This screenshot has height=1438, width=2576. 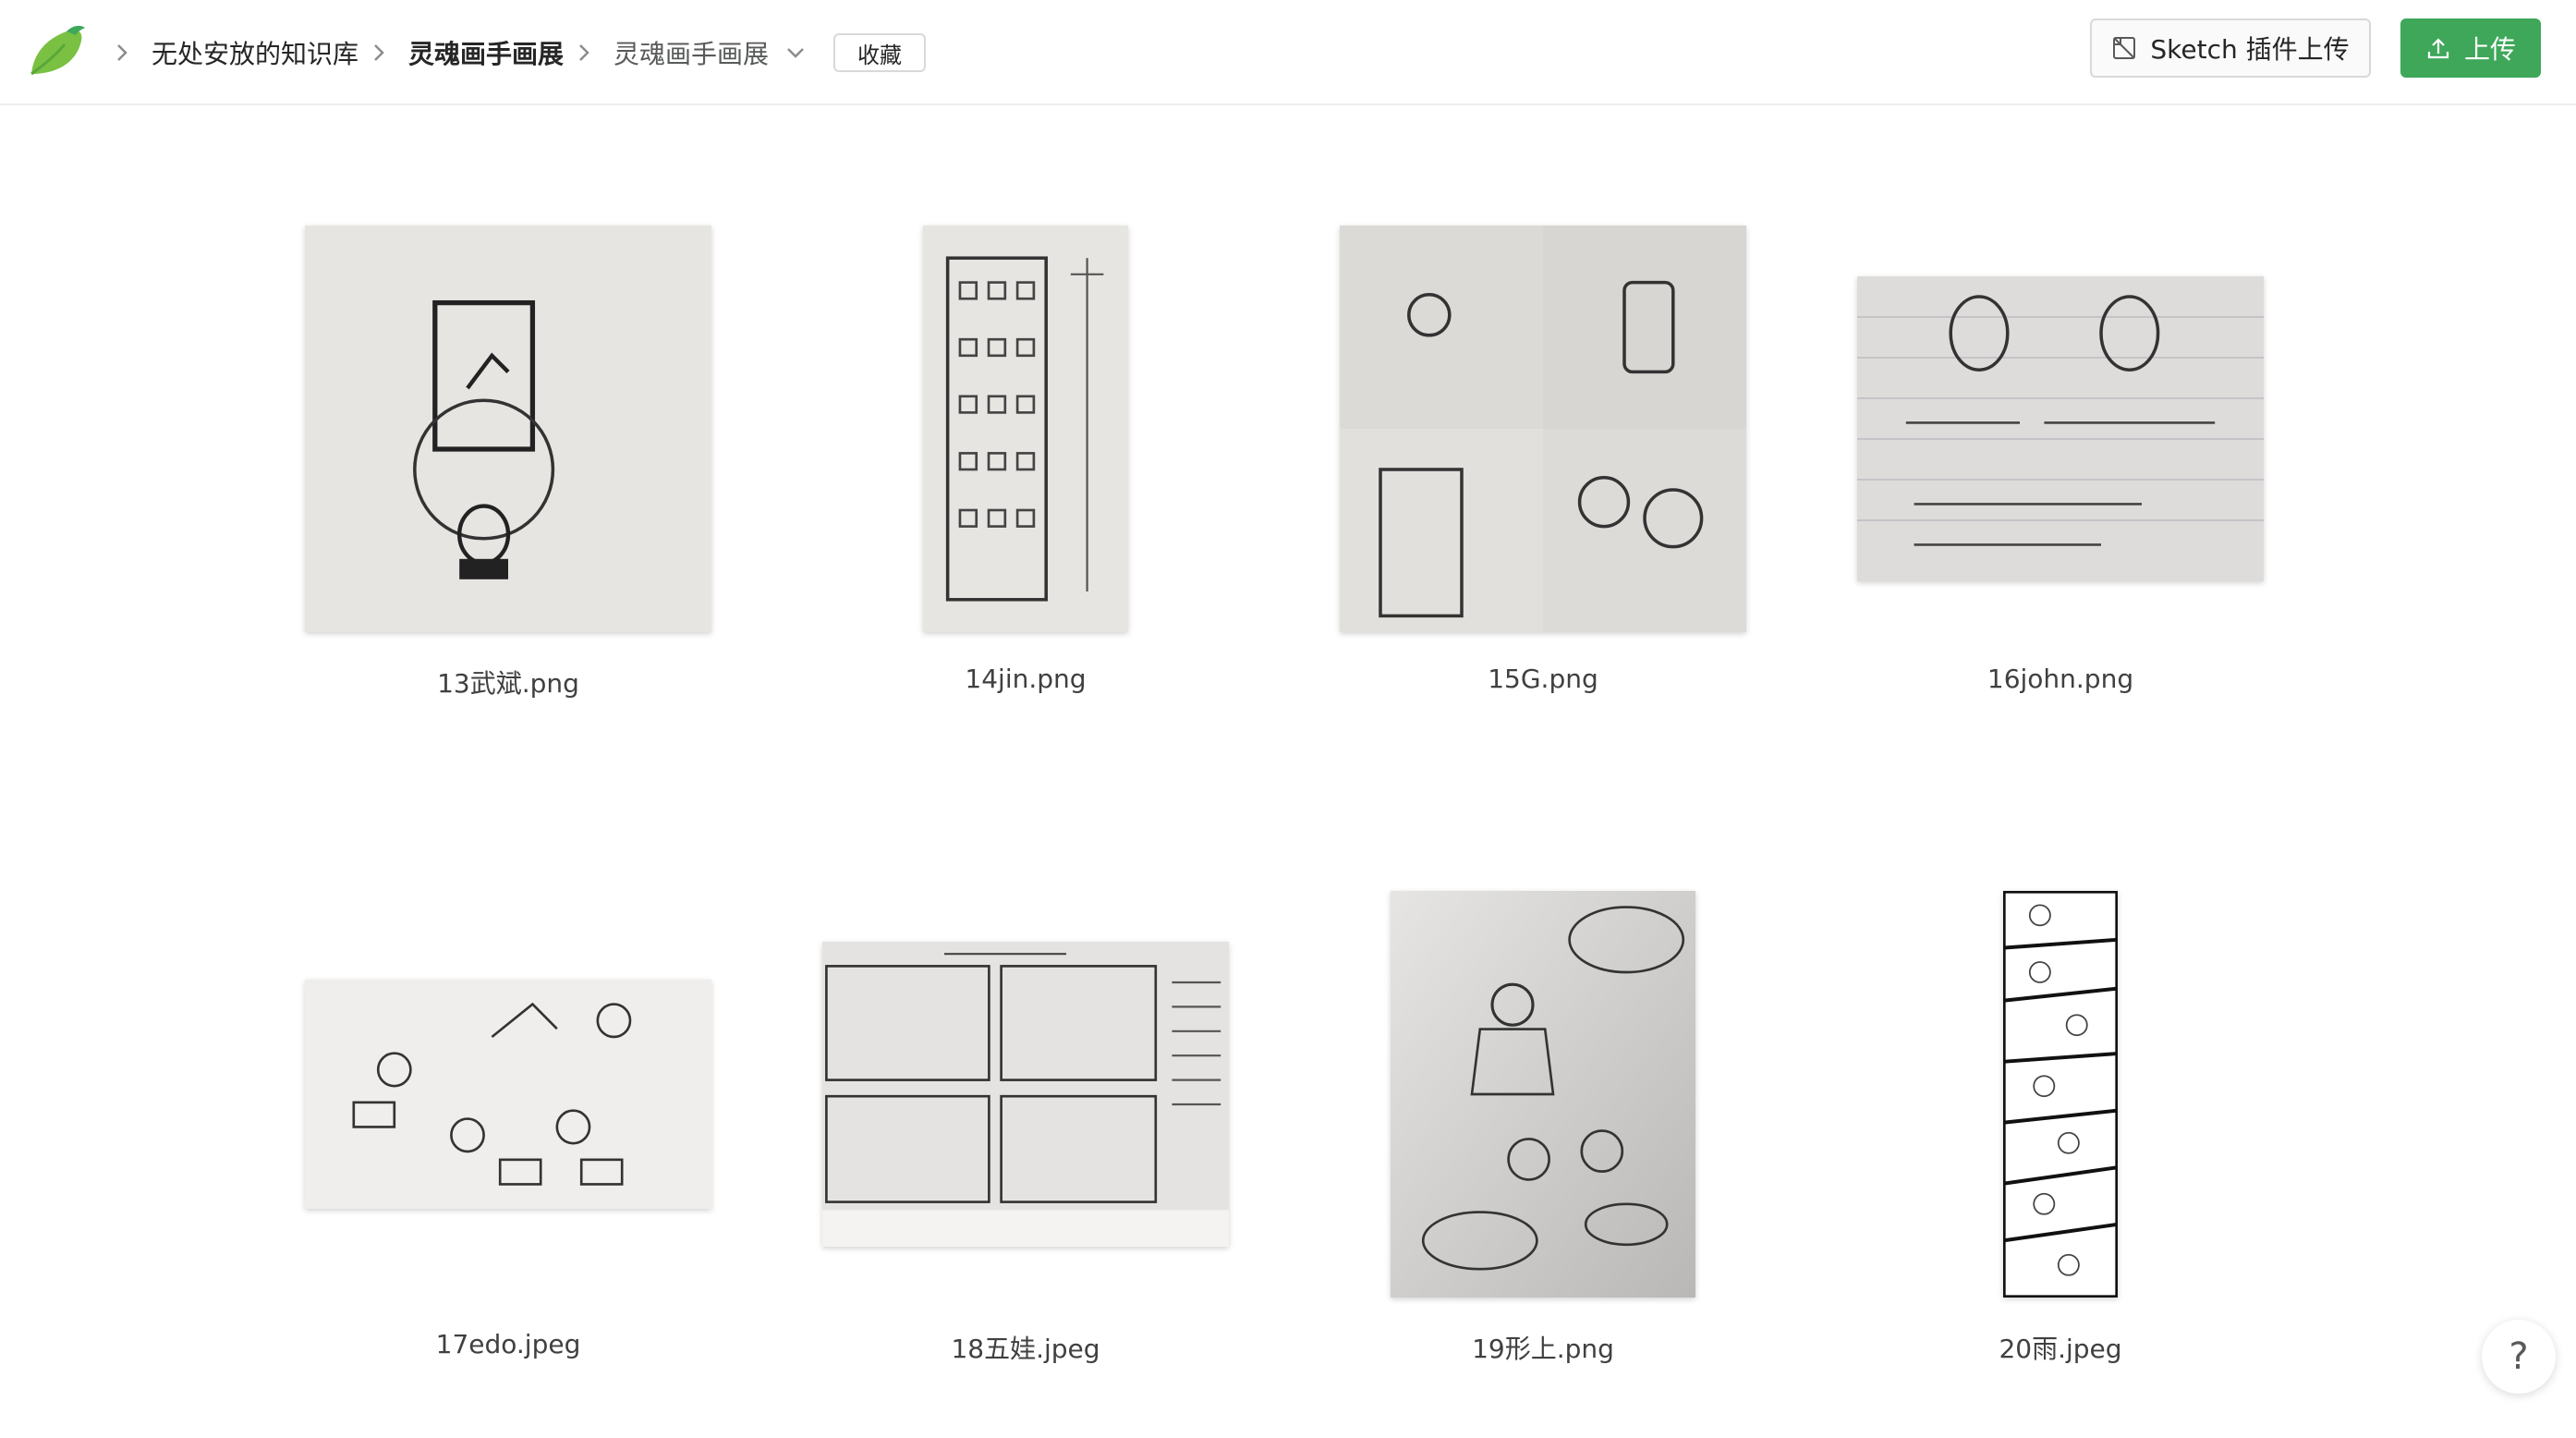 What do you see at coordinates (880, 52) in the screenshot?
I see `favorite-button: 收藏` at bounding box center [880, 52].